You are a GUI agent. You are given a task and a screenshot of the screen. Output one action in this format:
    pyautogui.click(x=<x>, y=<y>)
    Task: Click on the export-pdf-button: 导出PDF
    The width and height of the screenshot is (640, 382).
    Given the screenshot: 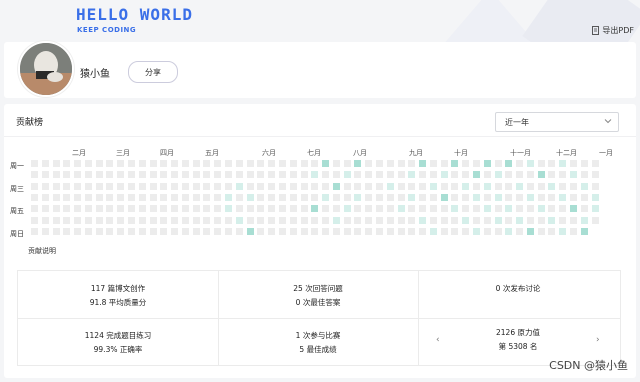 What is the action you would take?
    pyautogui.click(x=613, y=30)
    